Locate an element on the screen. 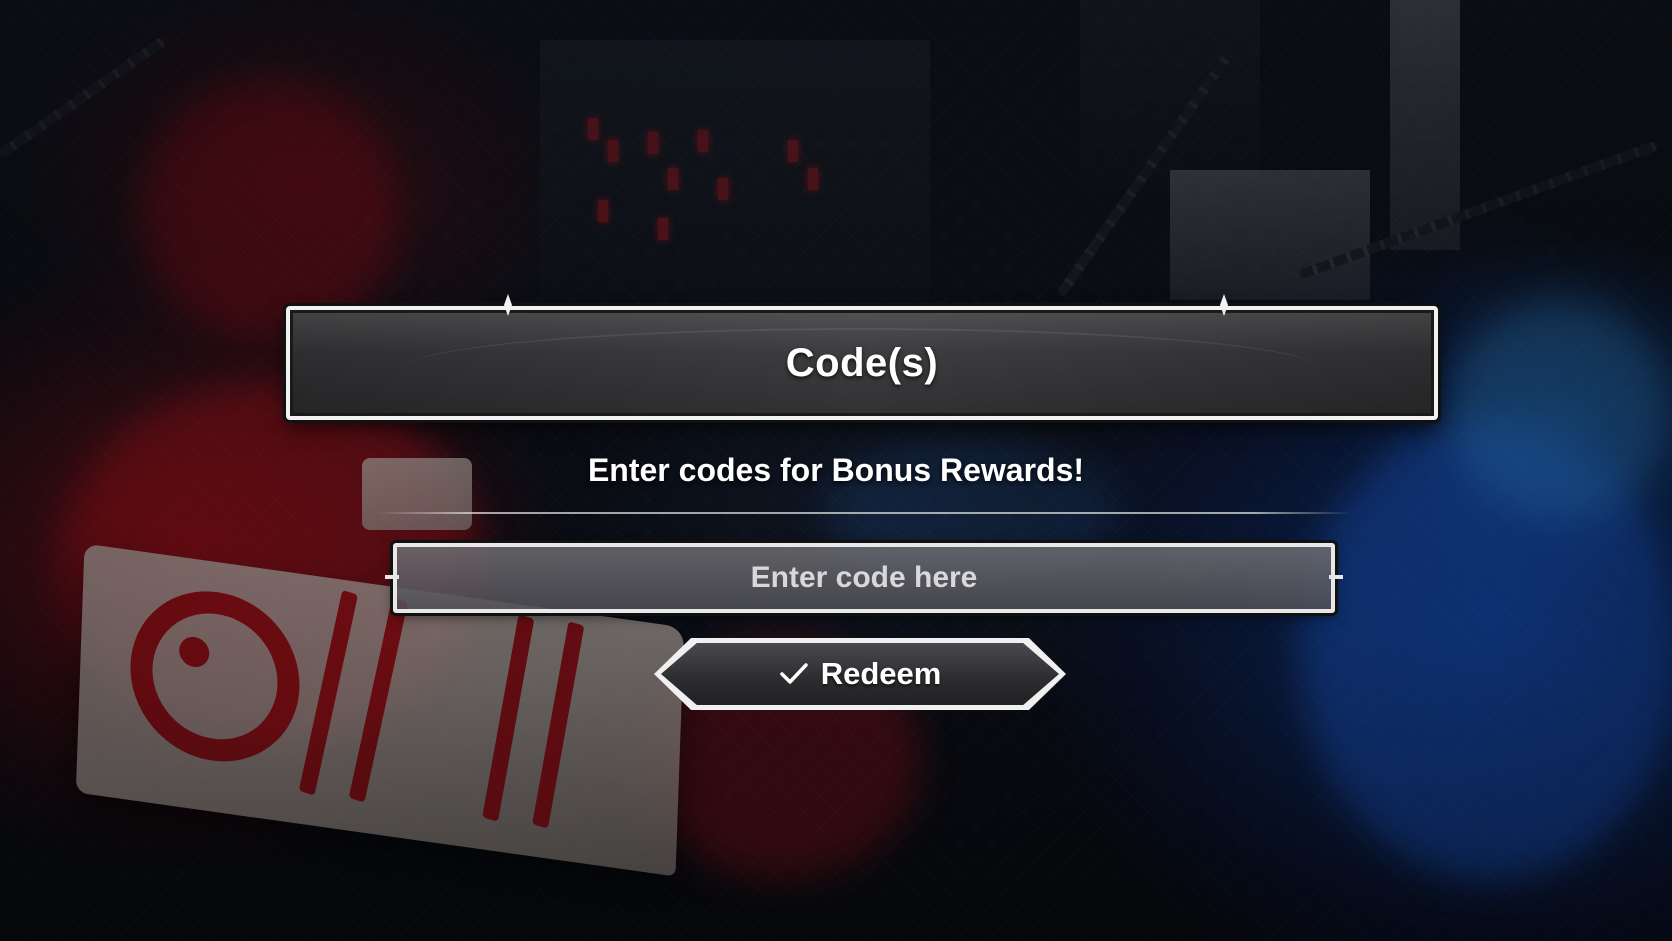 The height and width of the screenshot is (941, 1672). redeem-button-face: Redeem is located at coordinates (860, 674).